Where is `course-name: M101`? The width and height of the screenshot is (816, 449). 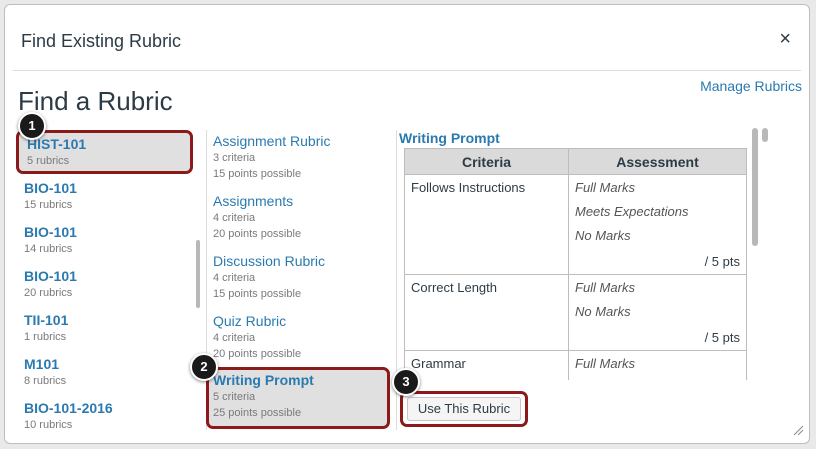
course-name: M101 is located at coordinates (42, 364).